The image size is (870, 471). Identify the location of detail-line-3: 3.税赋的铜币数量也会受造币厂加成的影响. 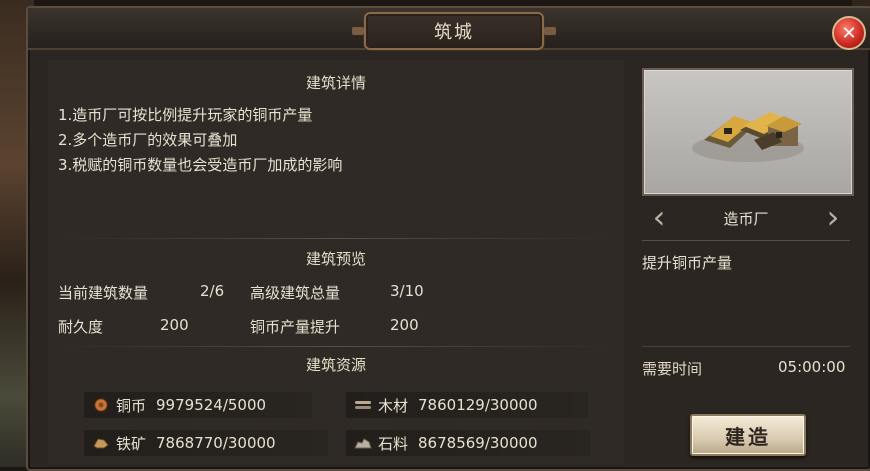
(200, 165).